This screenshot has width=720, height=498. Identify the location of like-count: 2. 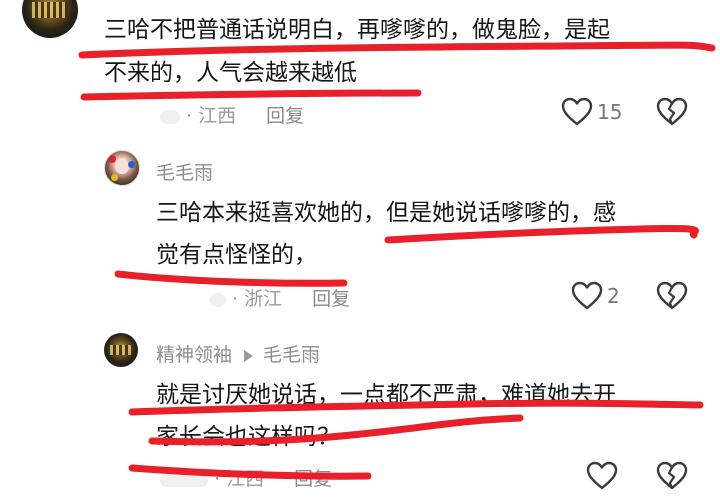
(613, 296).